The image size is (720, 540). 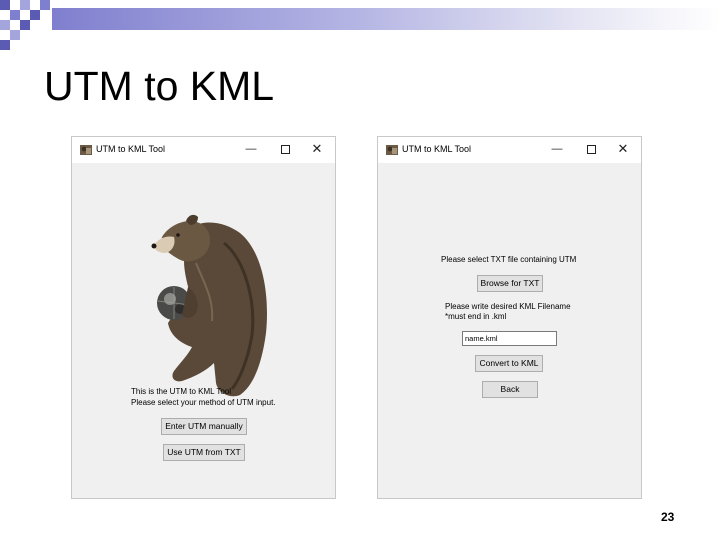 I want to click on slide-title: UTM to KML, so click(x=159, y=86).